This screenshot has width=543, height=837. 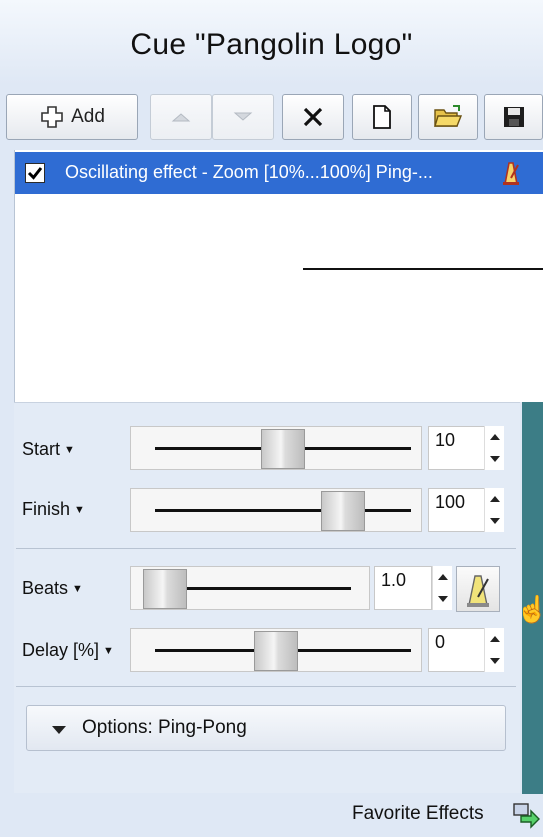 I want to click on close-icon, so click(x=313, y=117).